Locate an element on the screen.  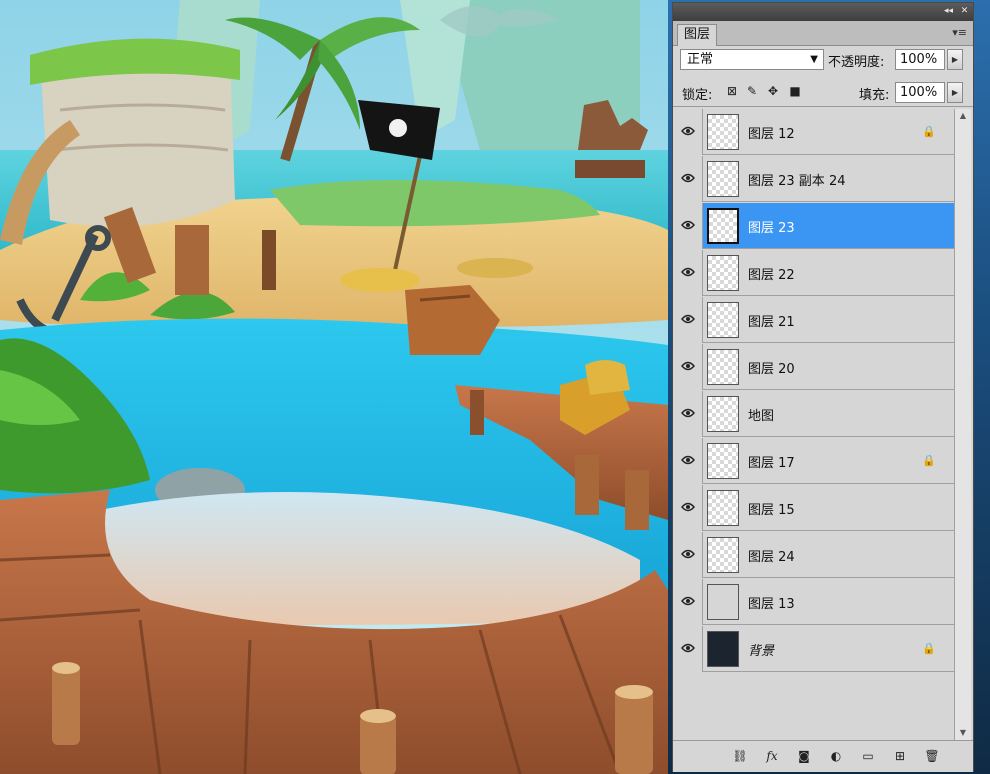
layer-name: 图层 22 is located at coordinates (771, 273).